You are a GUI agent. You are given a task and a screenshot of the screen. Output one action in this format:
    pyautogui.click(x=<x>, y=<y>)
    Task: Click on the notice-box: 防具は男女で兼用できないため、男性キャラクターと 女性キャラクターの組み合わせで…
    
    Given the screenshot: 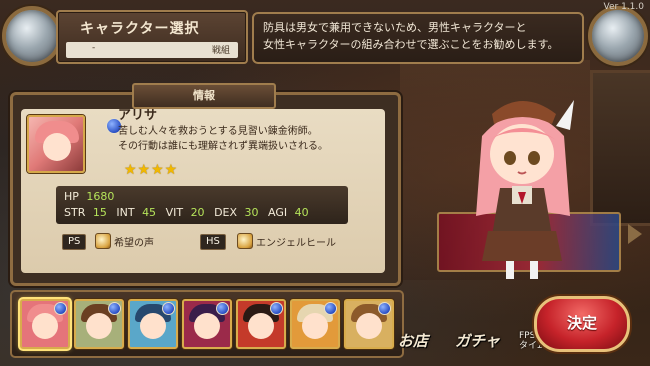 What is the action you would take?
    pyautogui.click(x=418, y=38)
    